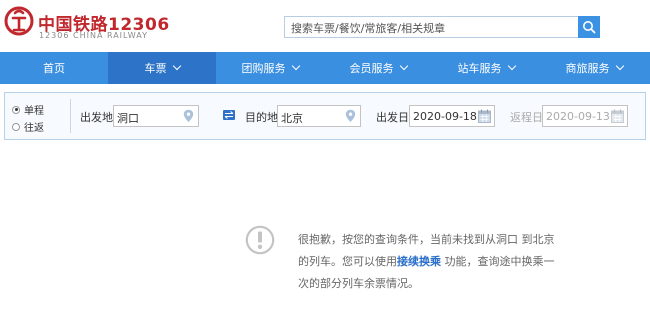 This screenshot has width=650, height=310. What do you see at coordinates (371, 68) in the screenshot?
I see `nav-item-label: 会员服务` at bounding box center [371, 68].